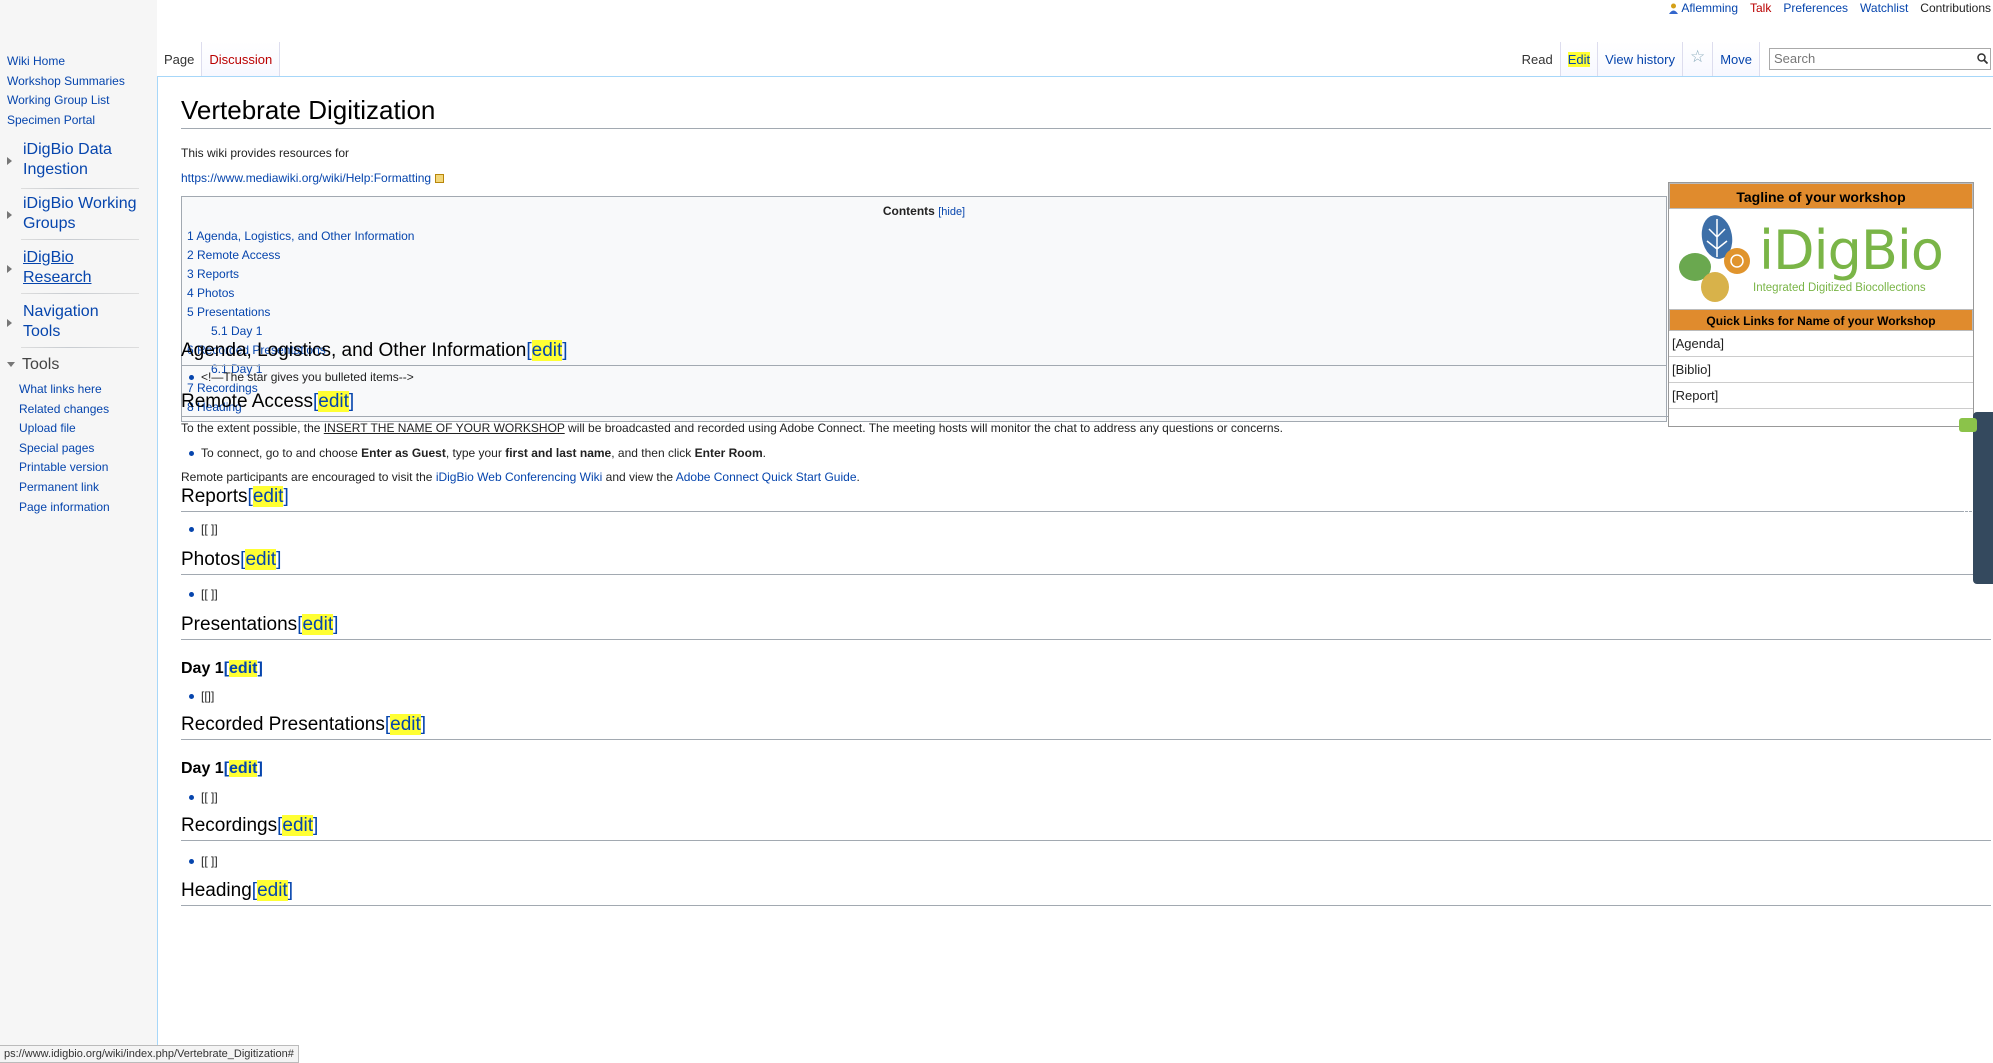 This screenshot has width=1993, height=1063. What do you see at coordinates (180, 59) in the screenshot?
I see `tab-page: Page` at bounding box center [180, 59].